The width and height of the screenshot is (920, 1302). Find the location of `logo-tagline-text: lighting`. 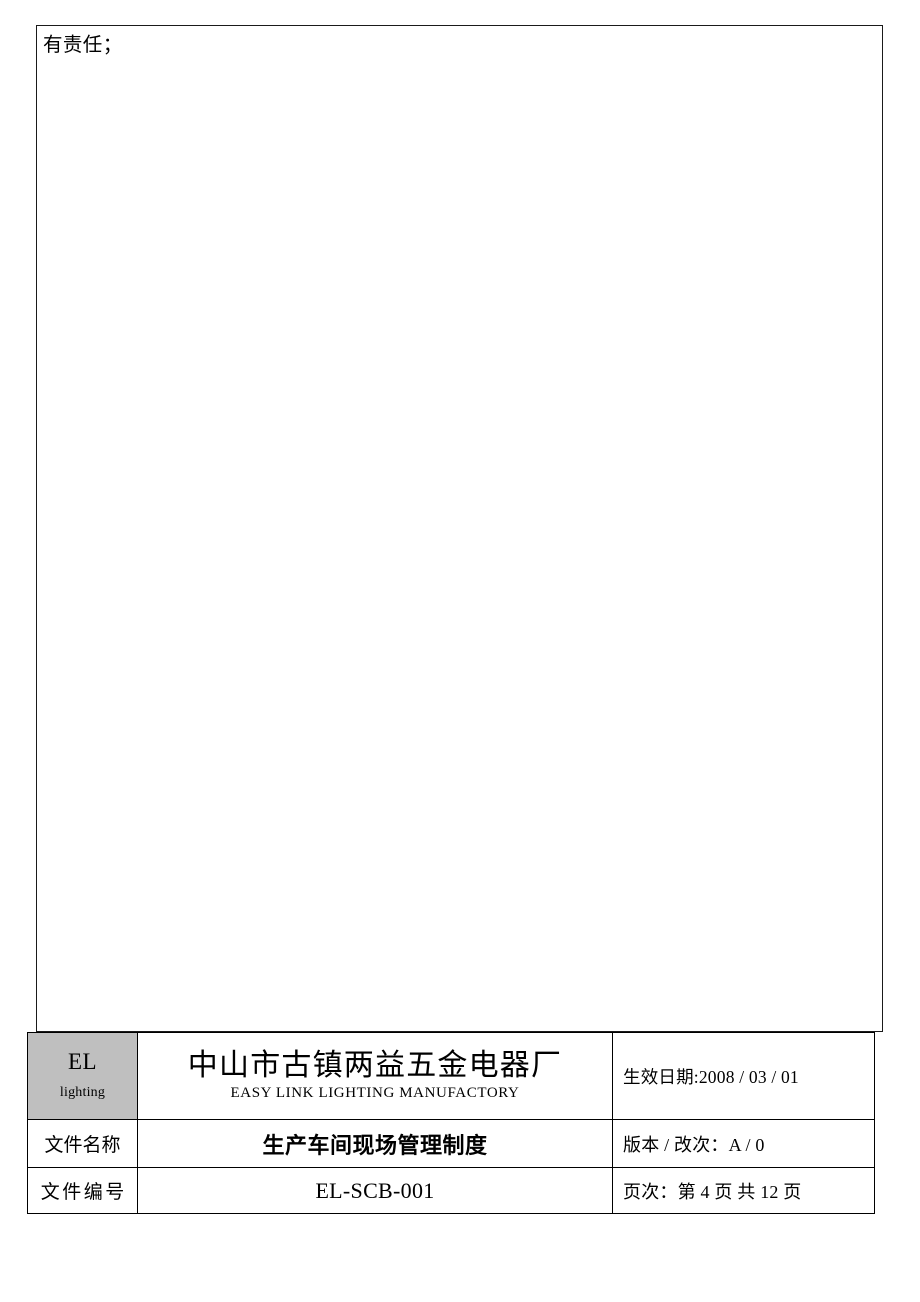

logo-tagline-text: lighting is located at coordinates (82, 1092).